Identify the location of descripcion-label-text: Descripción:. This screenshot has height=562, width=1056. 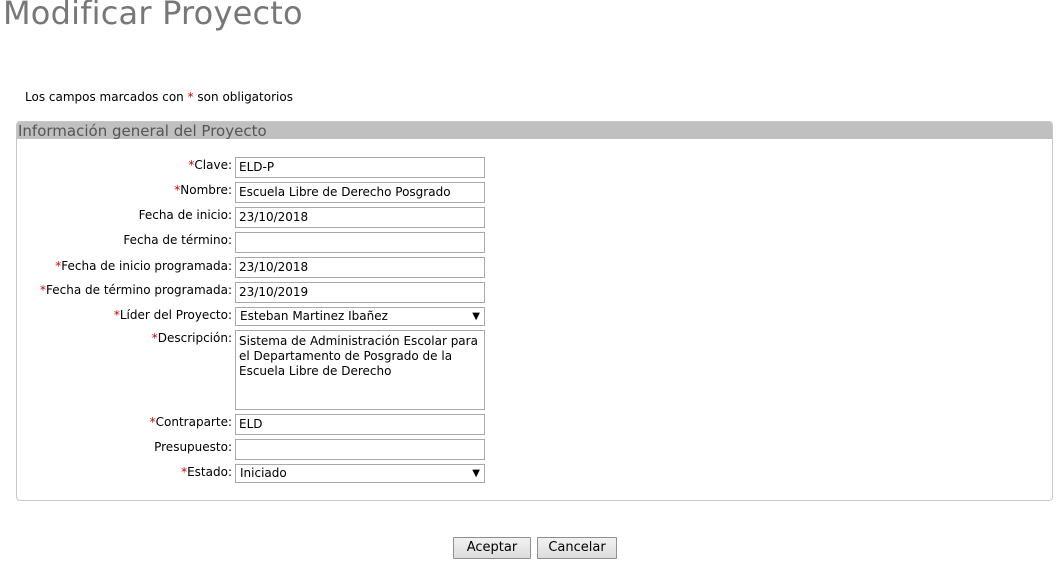
(194, 338).